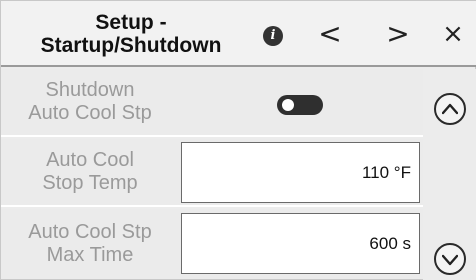 Image resolution: width=476 pixels, height=280 pixels. I want to click on info-icon: i, so click(273, 36).